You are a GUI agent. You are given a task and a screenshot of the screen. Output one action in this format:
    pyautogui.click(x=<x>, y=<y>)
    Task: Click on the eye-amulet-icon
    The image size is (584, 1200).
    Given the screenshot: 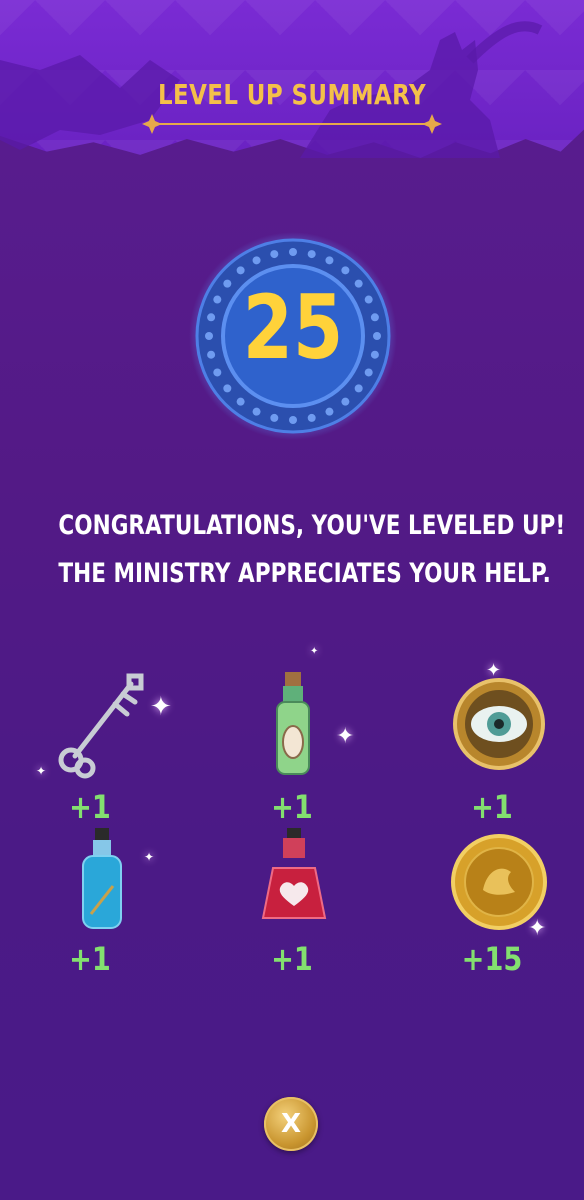 What is the action you would take?
    pyautogui.click(x=499, y=724)
    